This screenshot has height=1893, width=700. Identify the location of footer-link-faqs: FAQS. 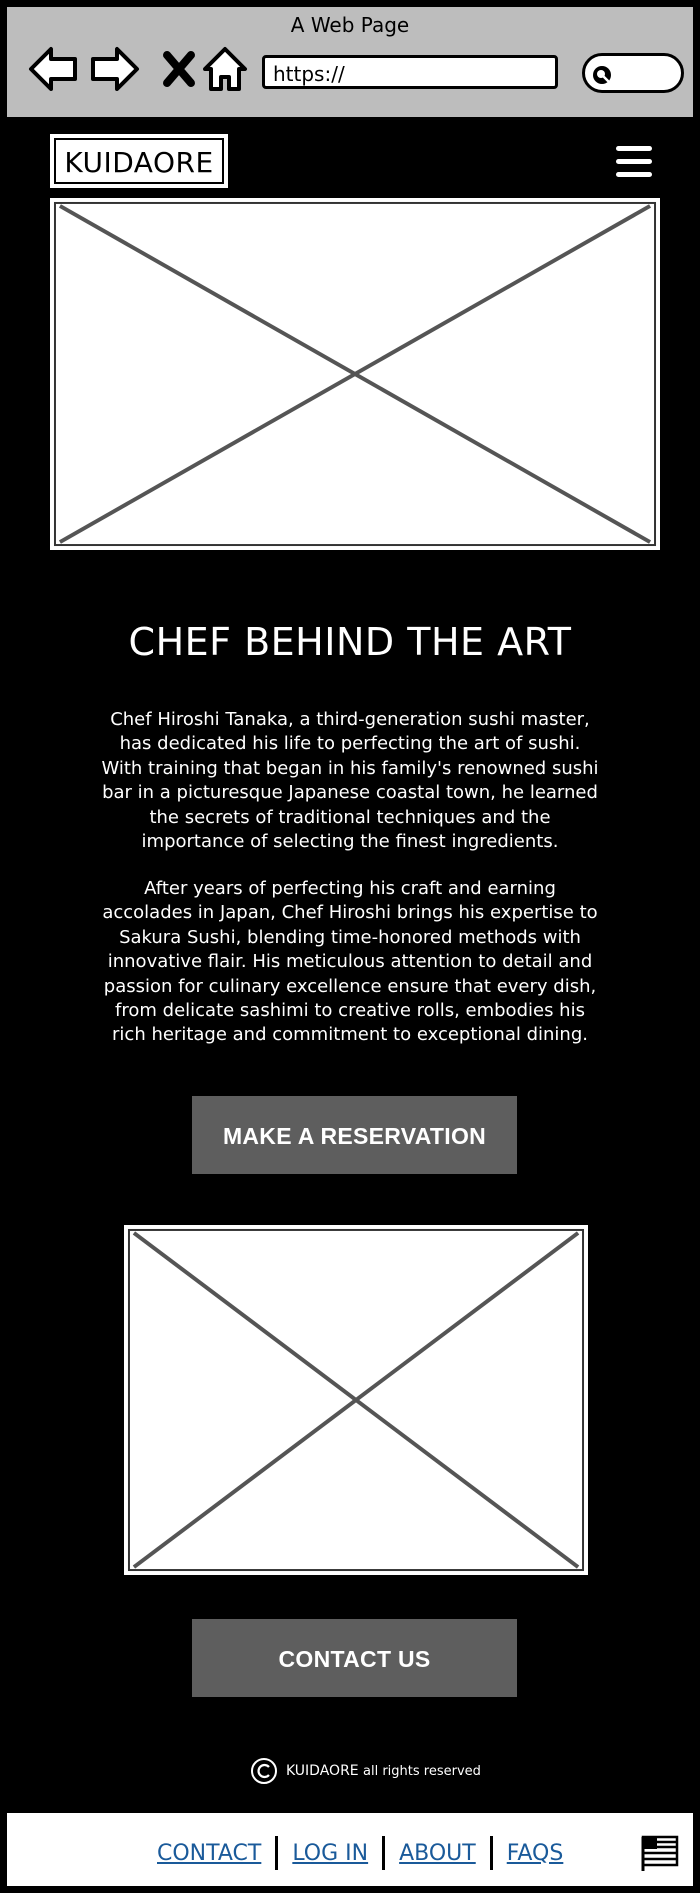
(535, 1853).